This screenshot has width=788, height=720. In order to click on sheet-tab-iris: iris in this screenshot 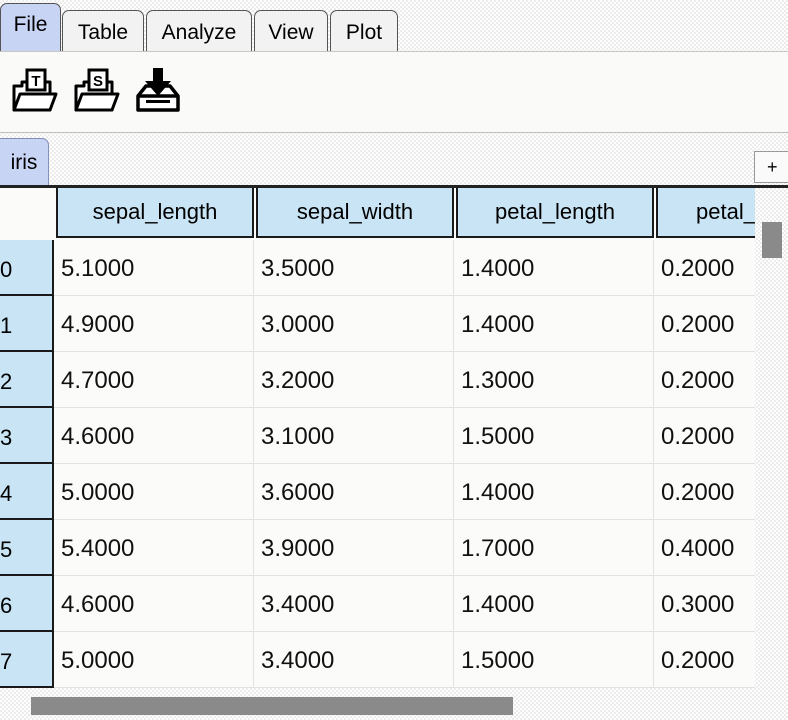, I will do `click(24, 162)`.